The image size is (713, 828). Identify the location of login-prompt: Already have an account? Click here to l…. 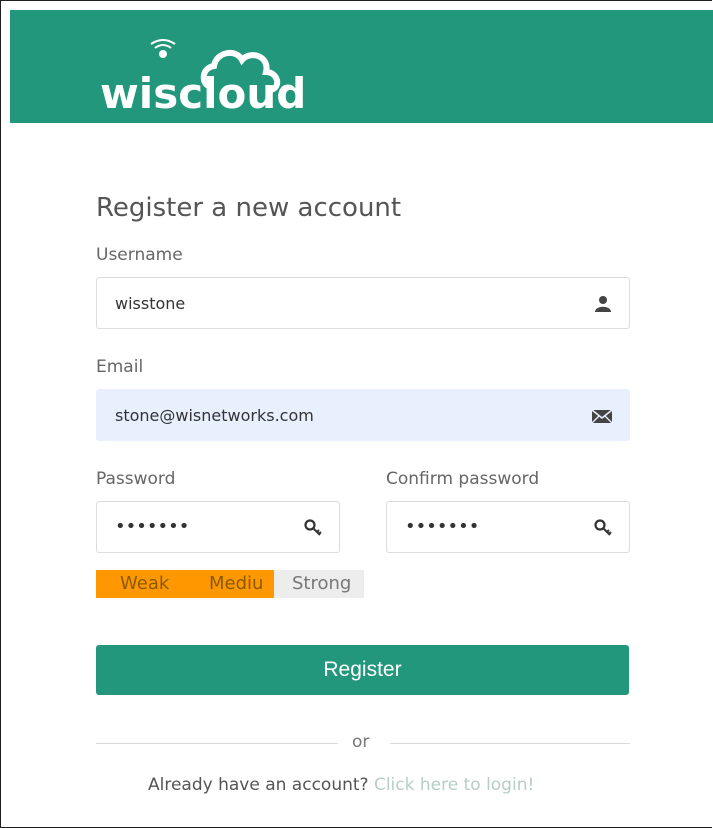
(341, 785).